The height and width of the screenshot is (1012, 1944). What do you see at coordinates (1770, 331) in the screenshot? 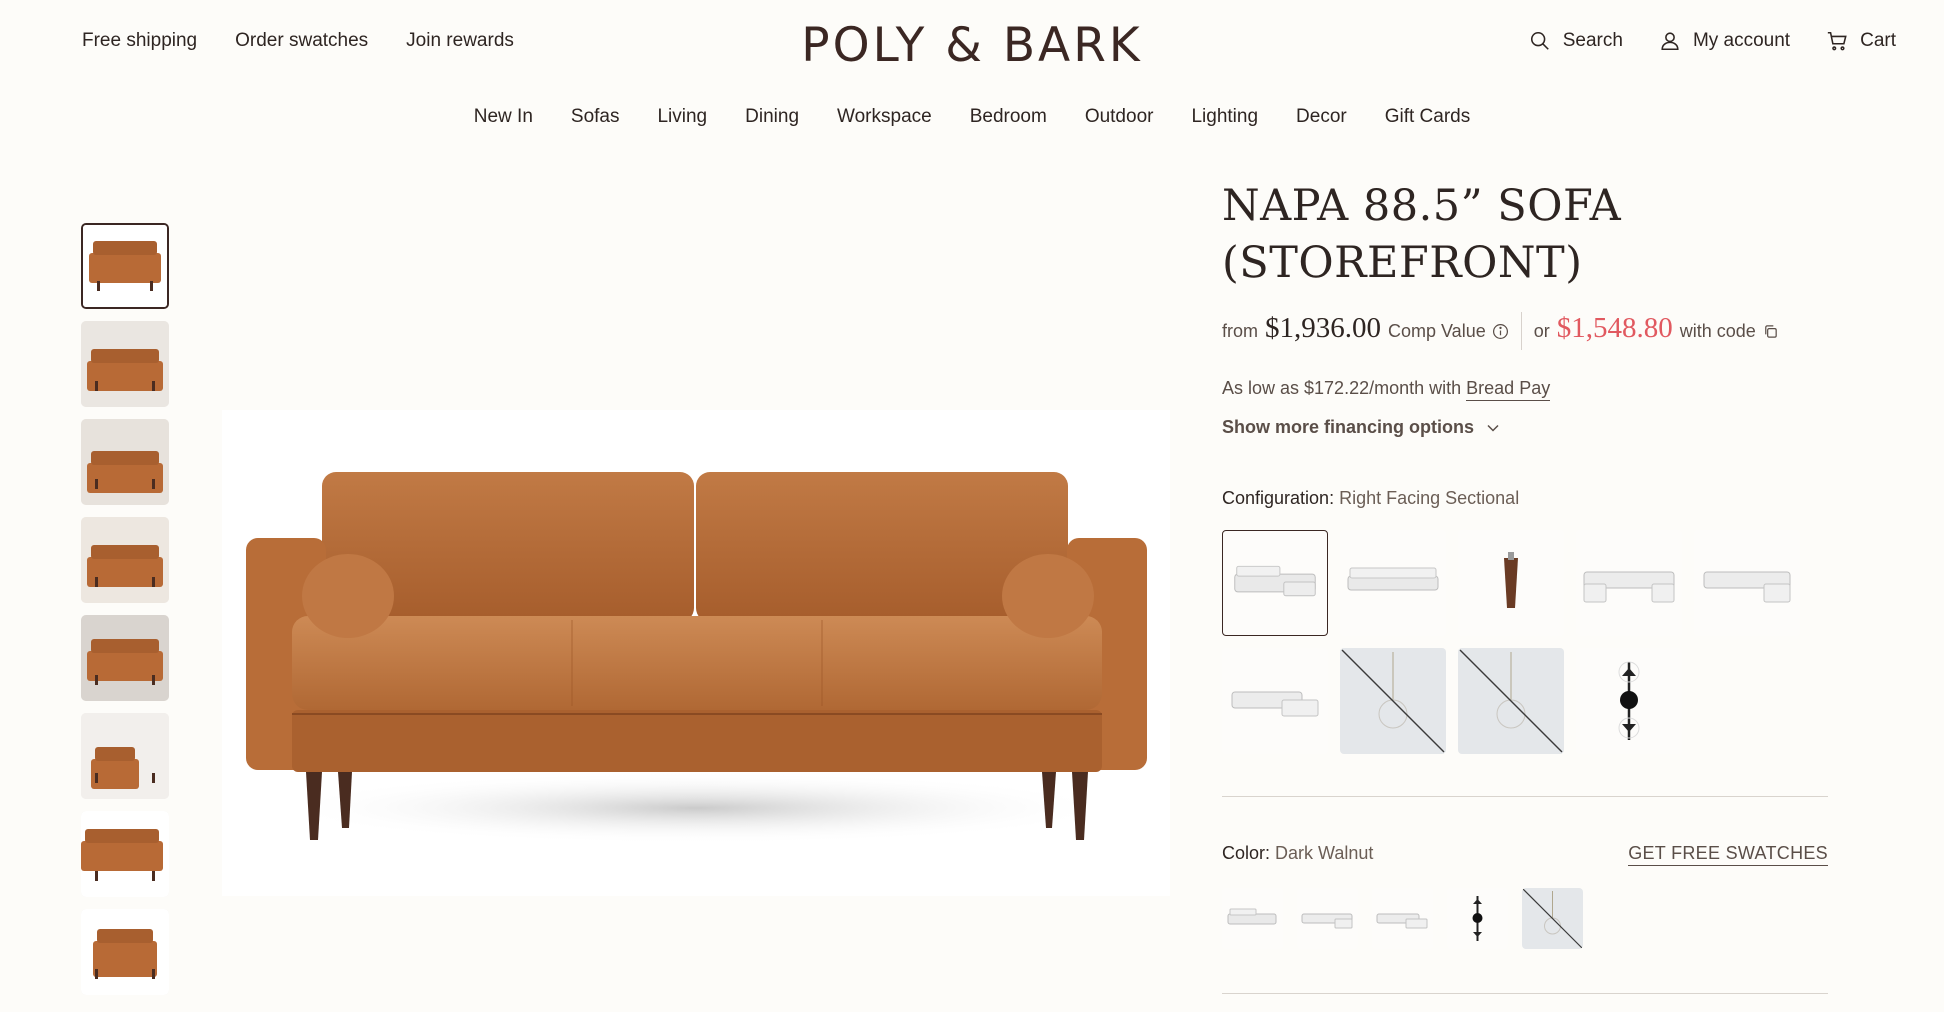
I see `copy-icon` at bounding box center [1770, 331].